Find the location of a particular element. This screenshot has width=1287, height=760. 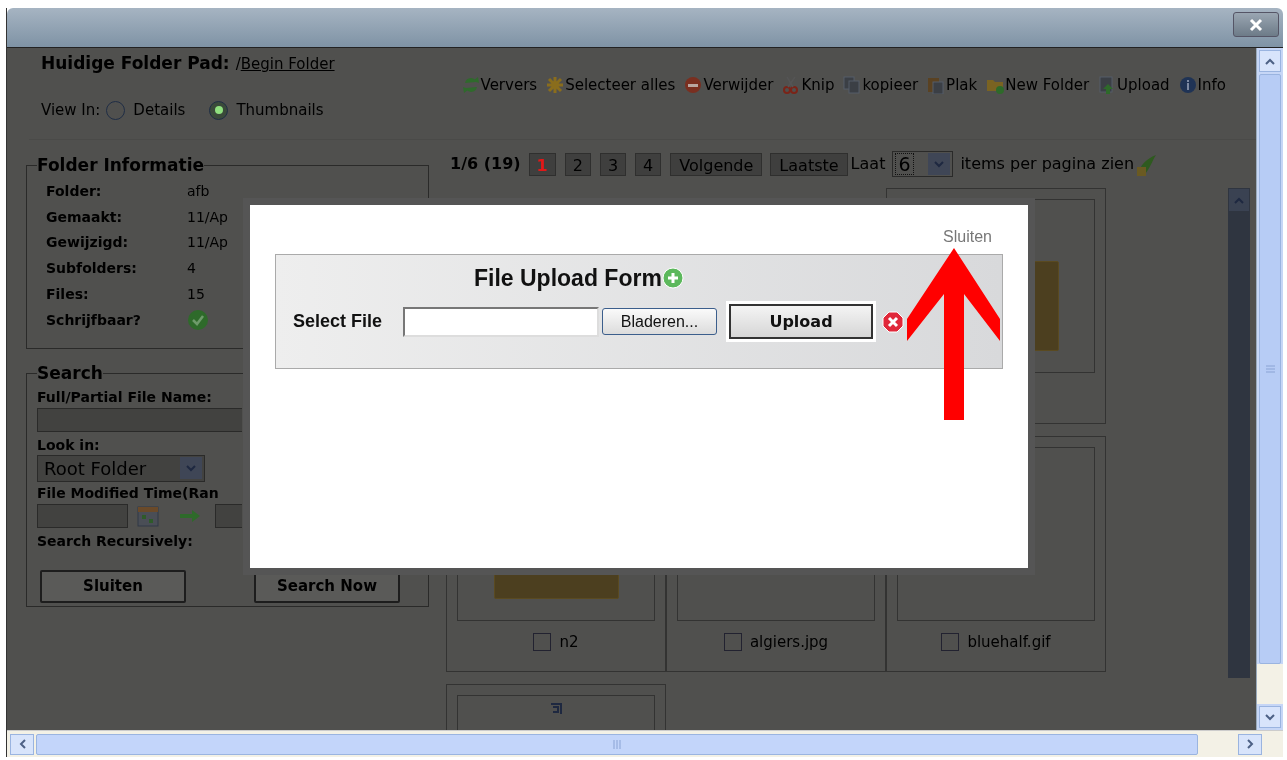

toolbar-button: Verwijder is located at coordinates (729, 85).